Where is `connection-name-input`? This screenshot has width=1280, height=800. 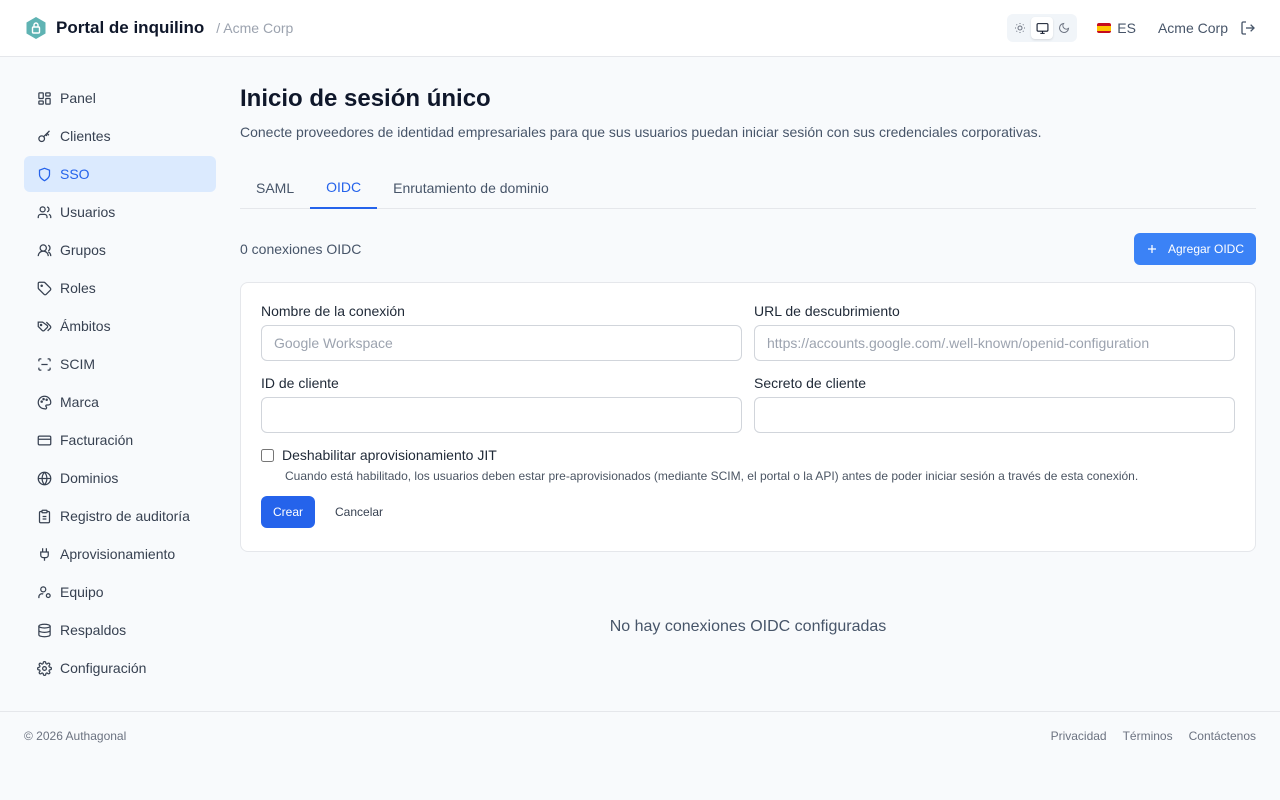 connection-name-input is located at coordinates (501, 343).